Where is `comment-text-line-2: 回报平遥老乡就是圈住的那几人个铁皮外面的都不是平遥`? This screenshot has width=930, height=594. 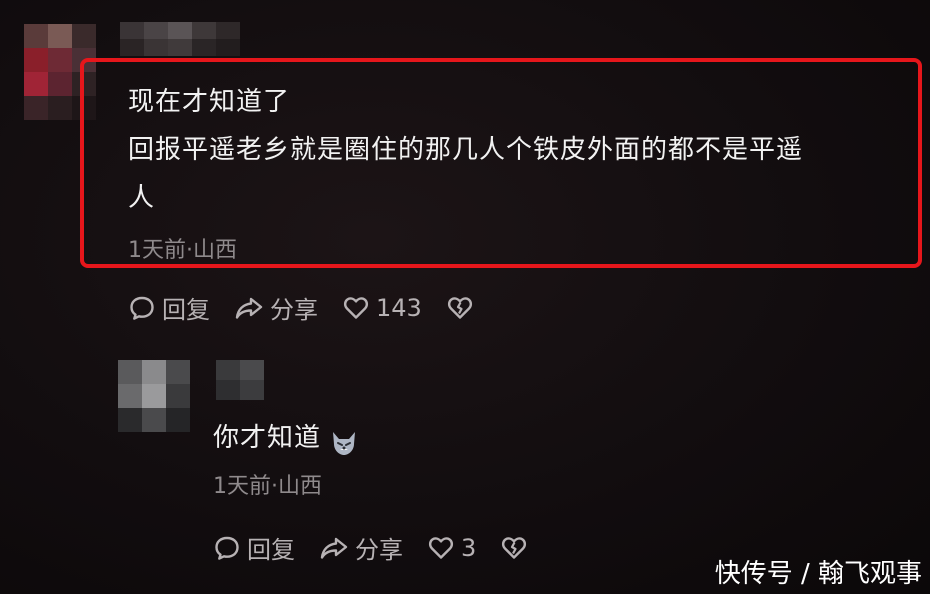
comment-text-line-2: 回报平遥老乡就是圈住的那几人个铁皮外面的都不是平遥 is located at coordinates (466, 150).